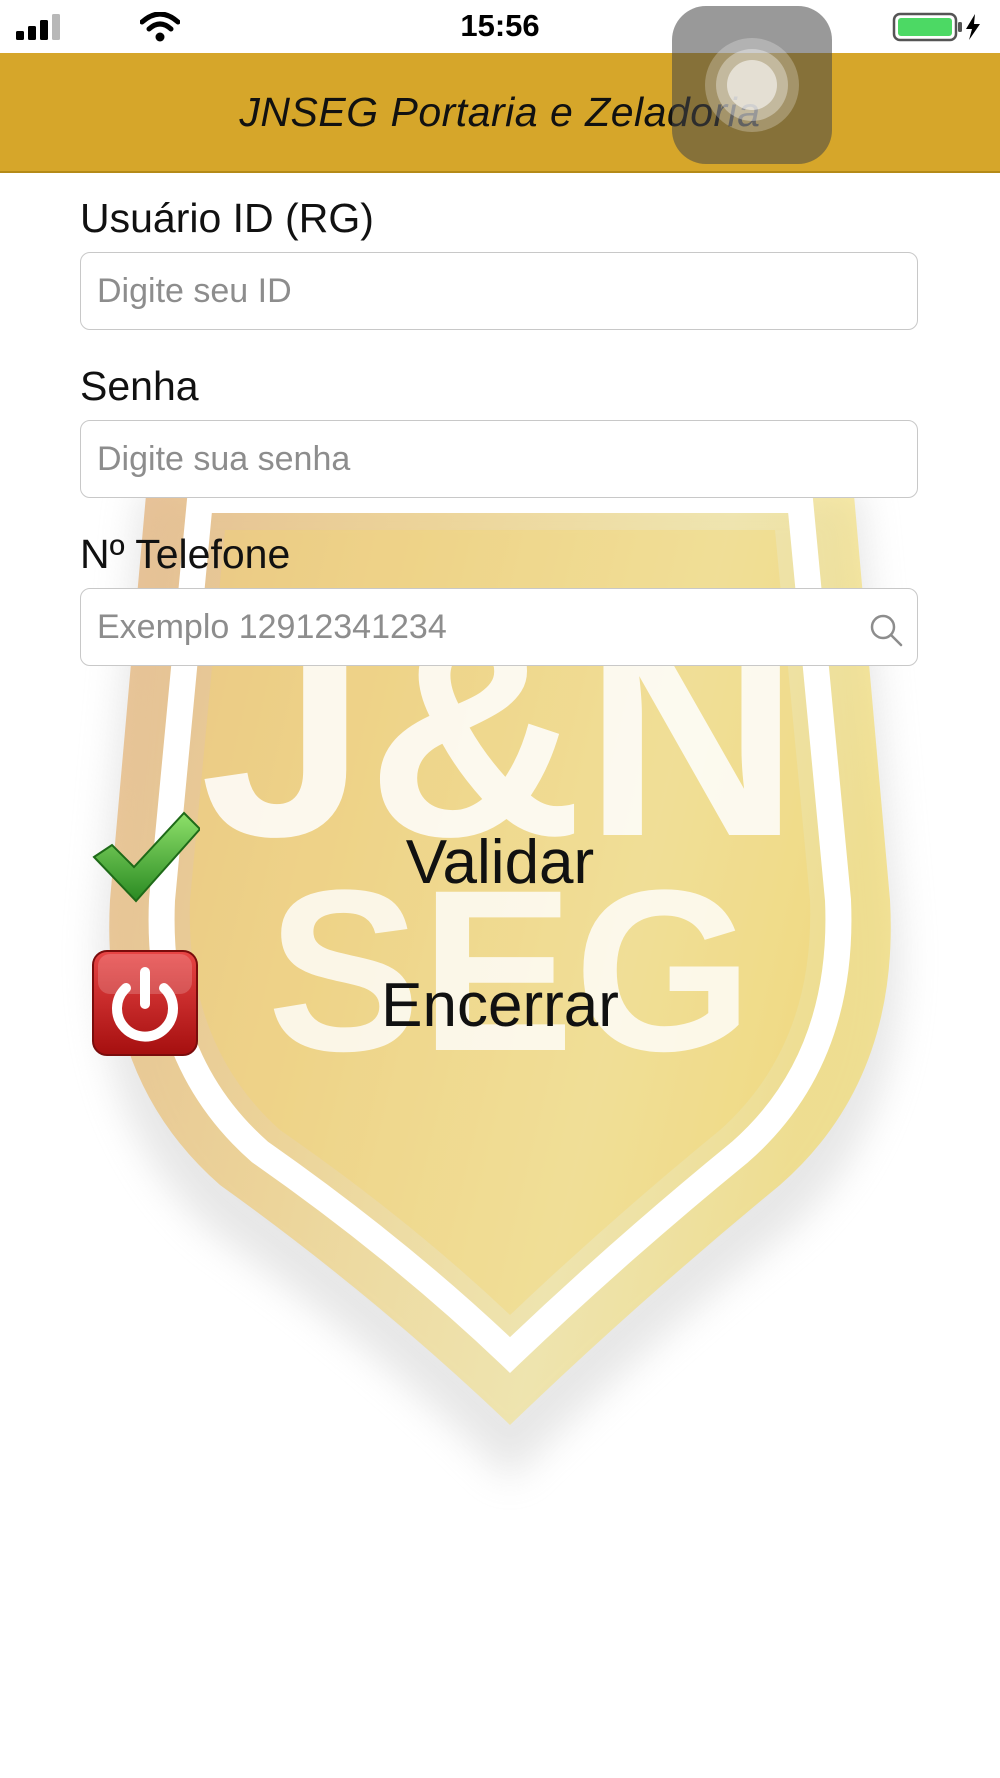 The height and width of the screenshot is (1778, 1000). I want to click on user-id-input, so click(499, 291).